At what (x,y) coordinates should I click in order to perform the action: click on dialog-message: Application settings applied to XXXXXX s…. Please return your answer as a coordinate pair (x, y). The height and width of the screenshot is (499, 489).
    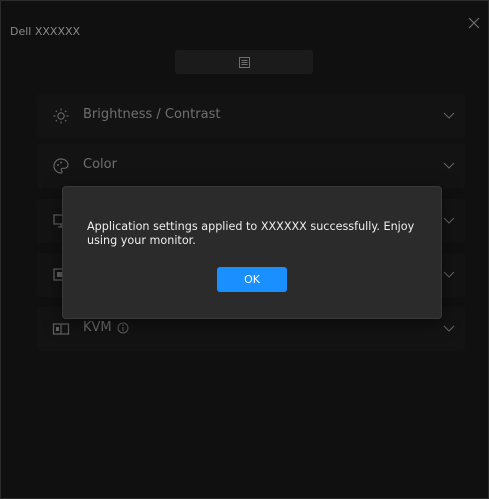
    Looking at the image, I should click on (251, 233).